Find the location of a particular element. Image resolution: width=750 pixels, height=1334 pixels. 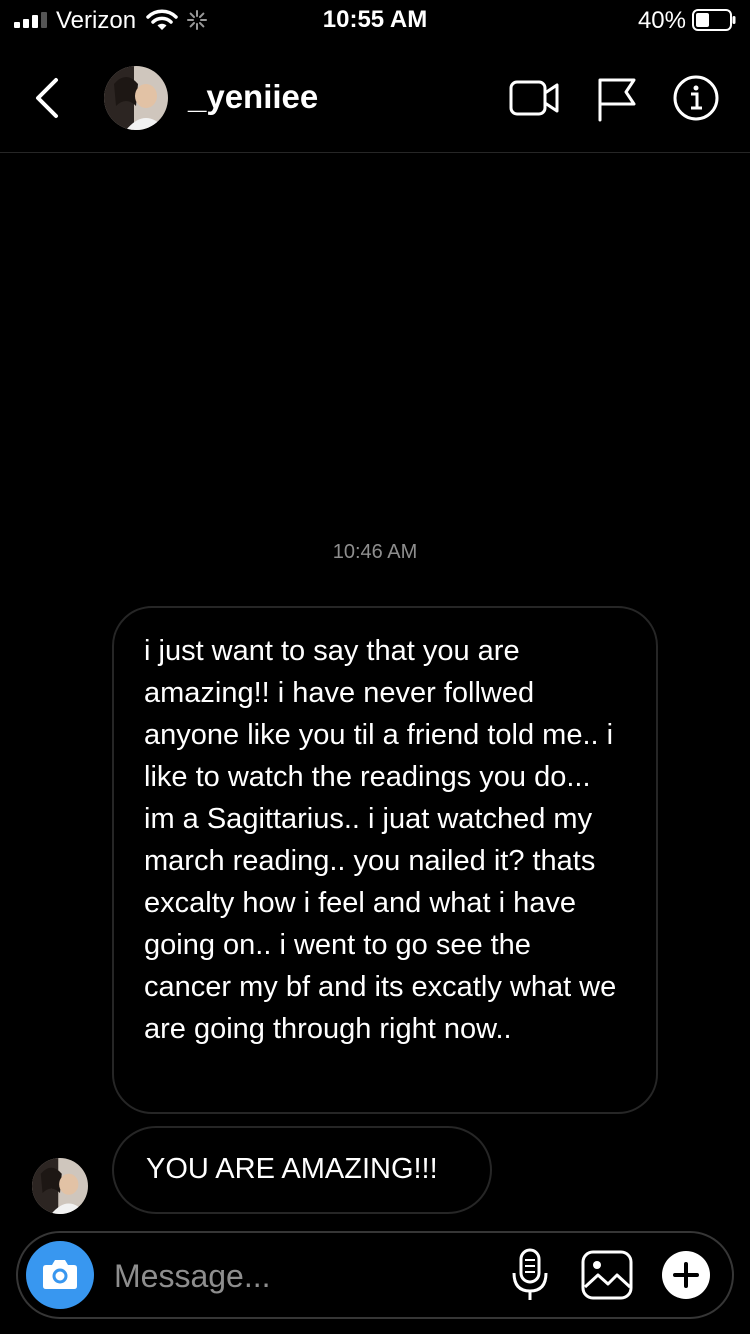

message-composer is located at coordinates (375, 1275).